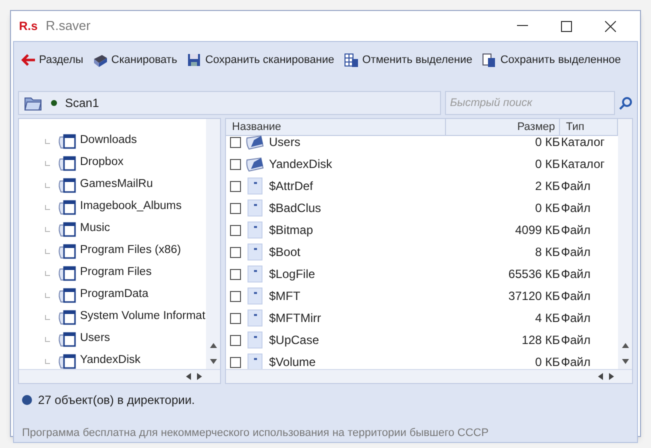  I want to click on toolbar-button: Отменить выделение, so click(407, 60).